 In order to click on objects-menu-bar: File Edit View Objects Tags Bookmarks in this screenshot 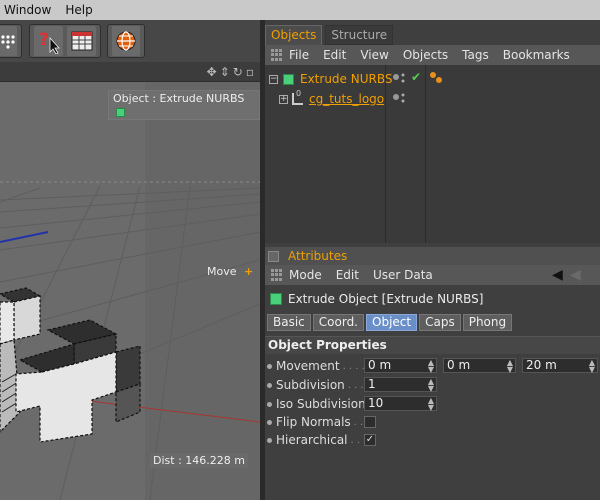, I will do `click(432, 55)`.